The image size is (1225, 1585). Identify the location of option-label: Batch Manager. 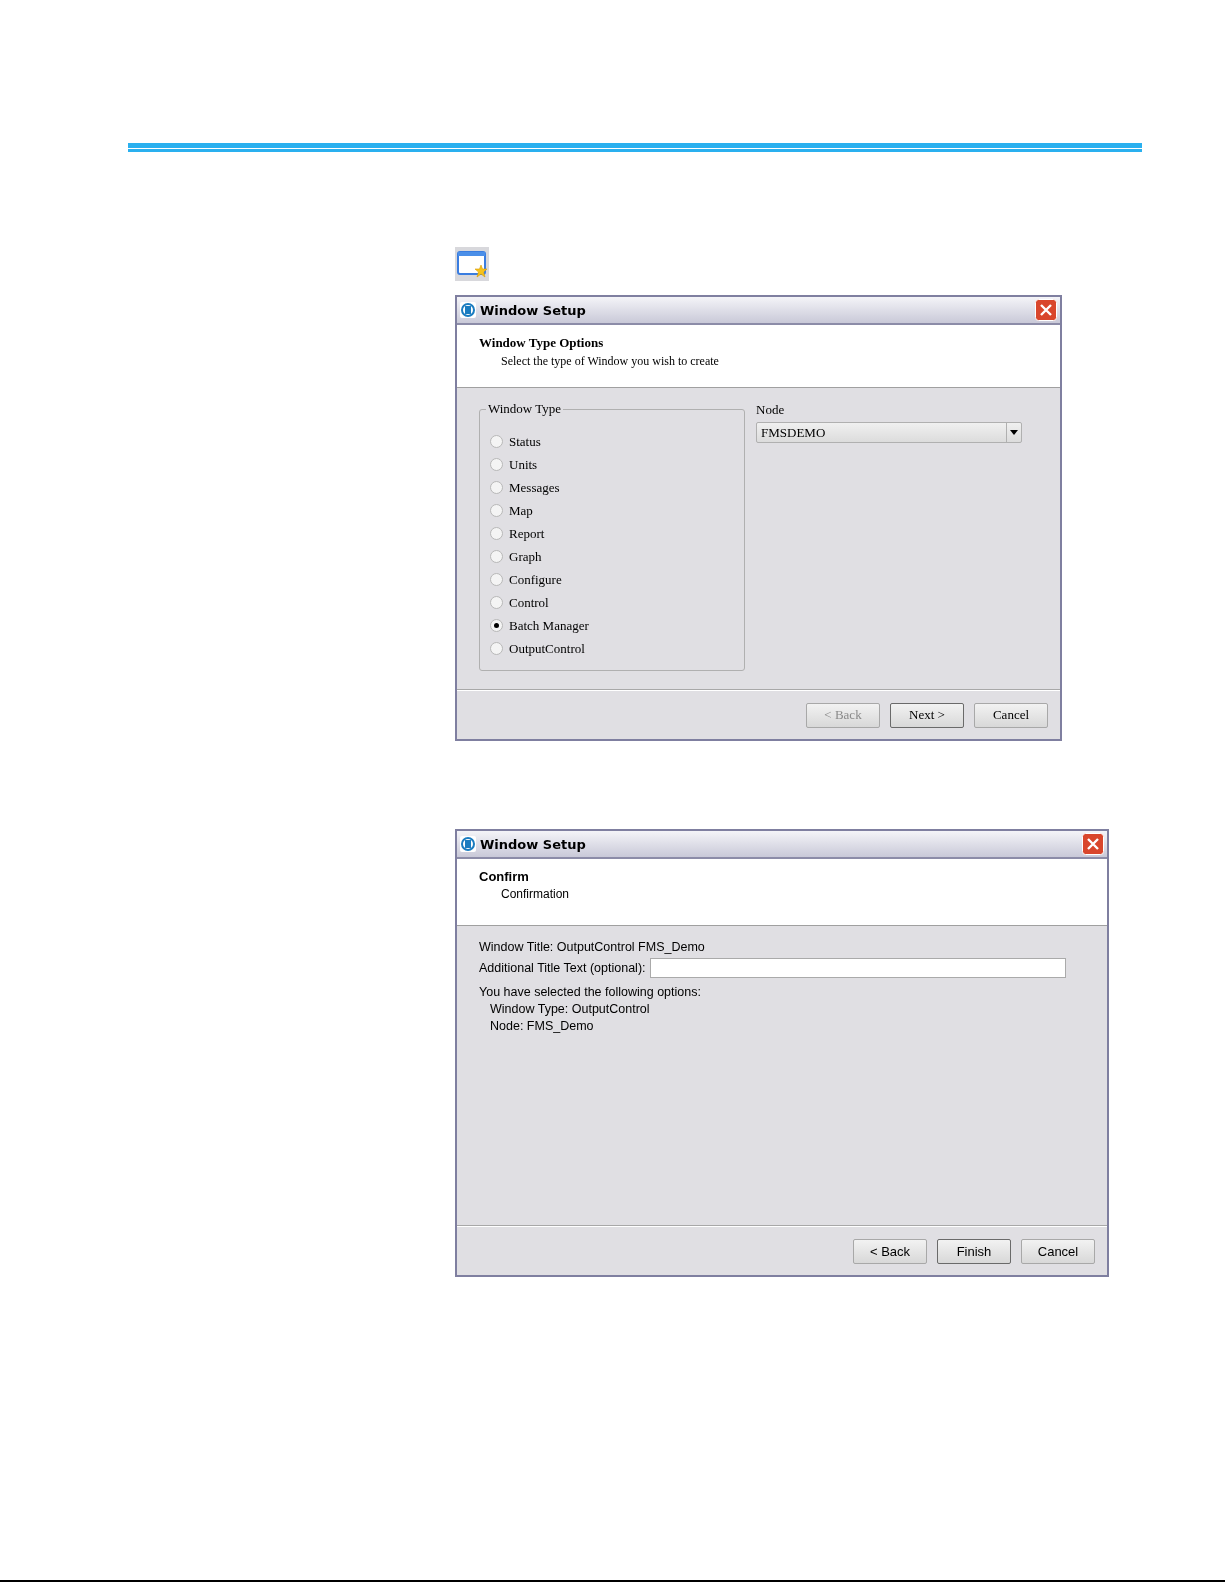
(549, 625).